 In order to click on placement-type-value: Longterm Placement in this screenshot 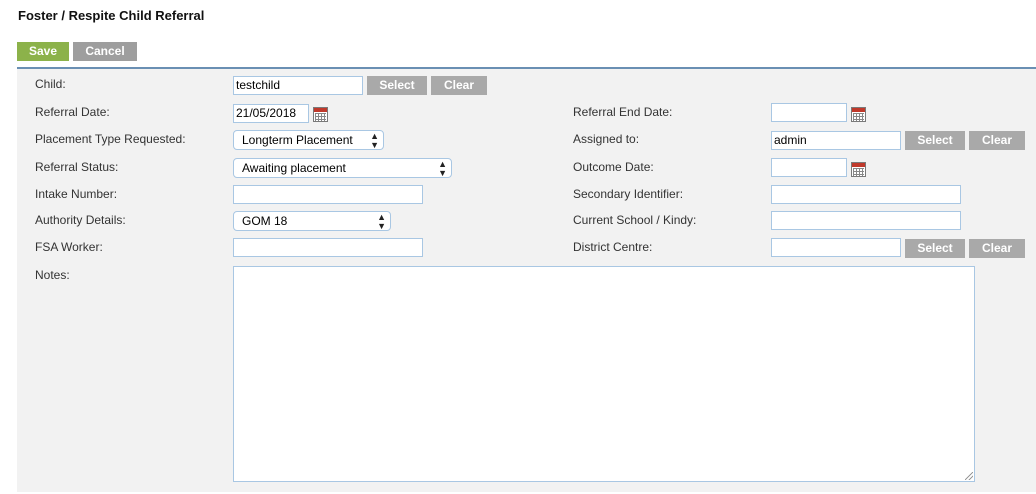, I will do `click(297, 140)`.